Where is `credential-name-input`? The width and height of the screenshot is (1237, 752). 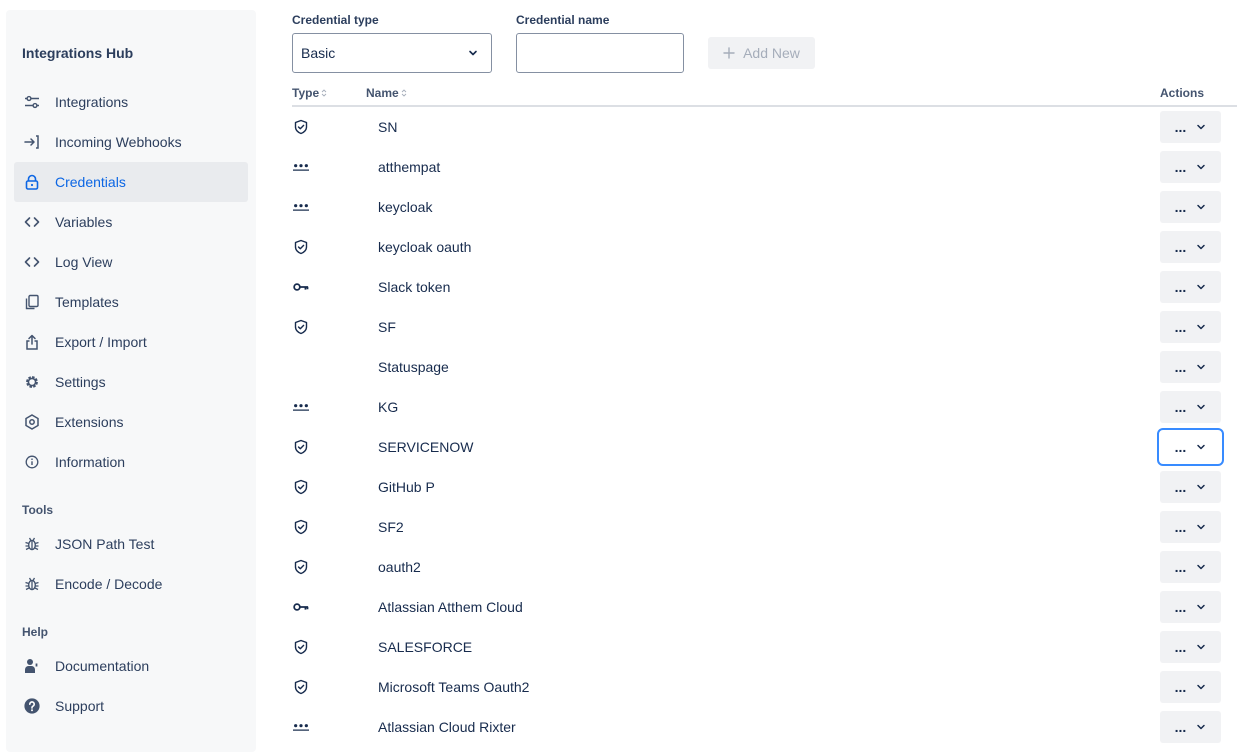
credential-name-input is located at coordinates (600, 53).